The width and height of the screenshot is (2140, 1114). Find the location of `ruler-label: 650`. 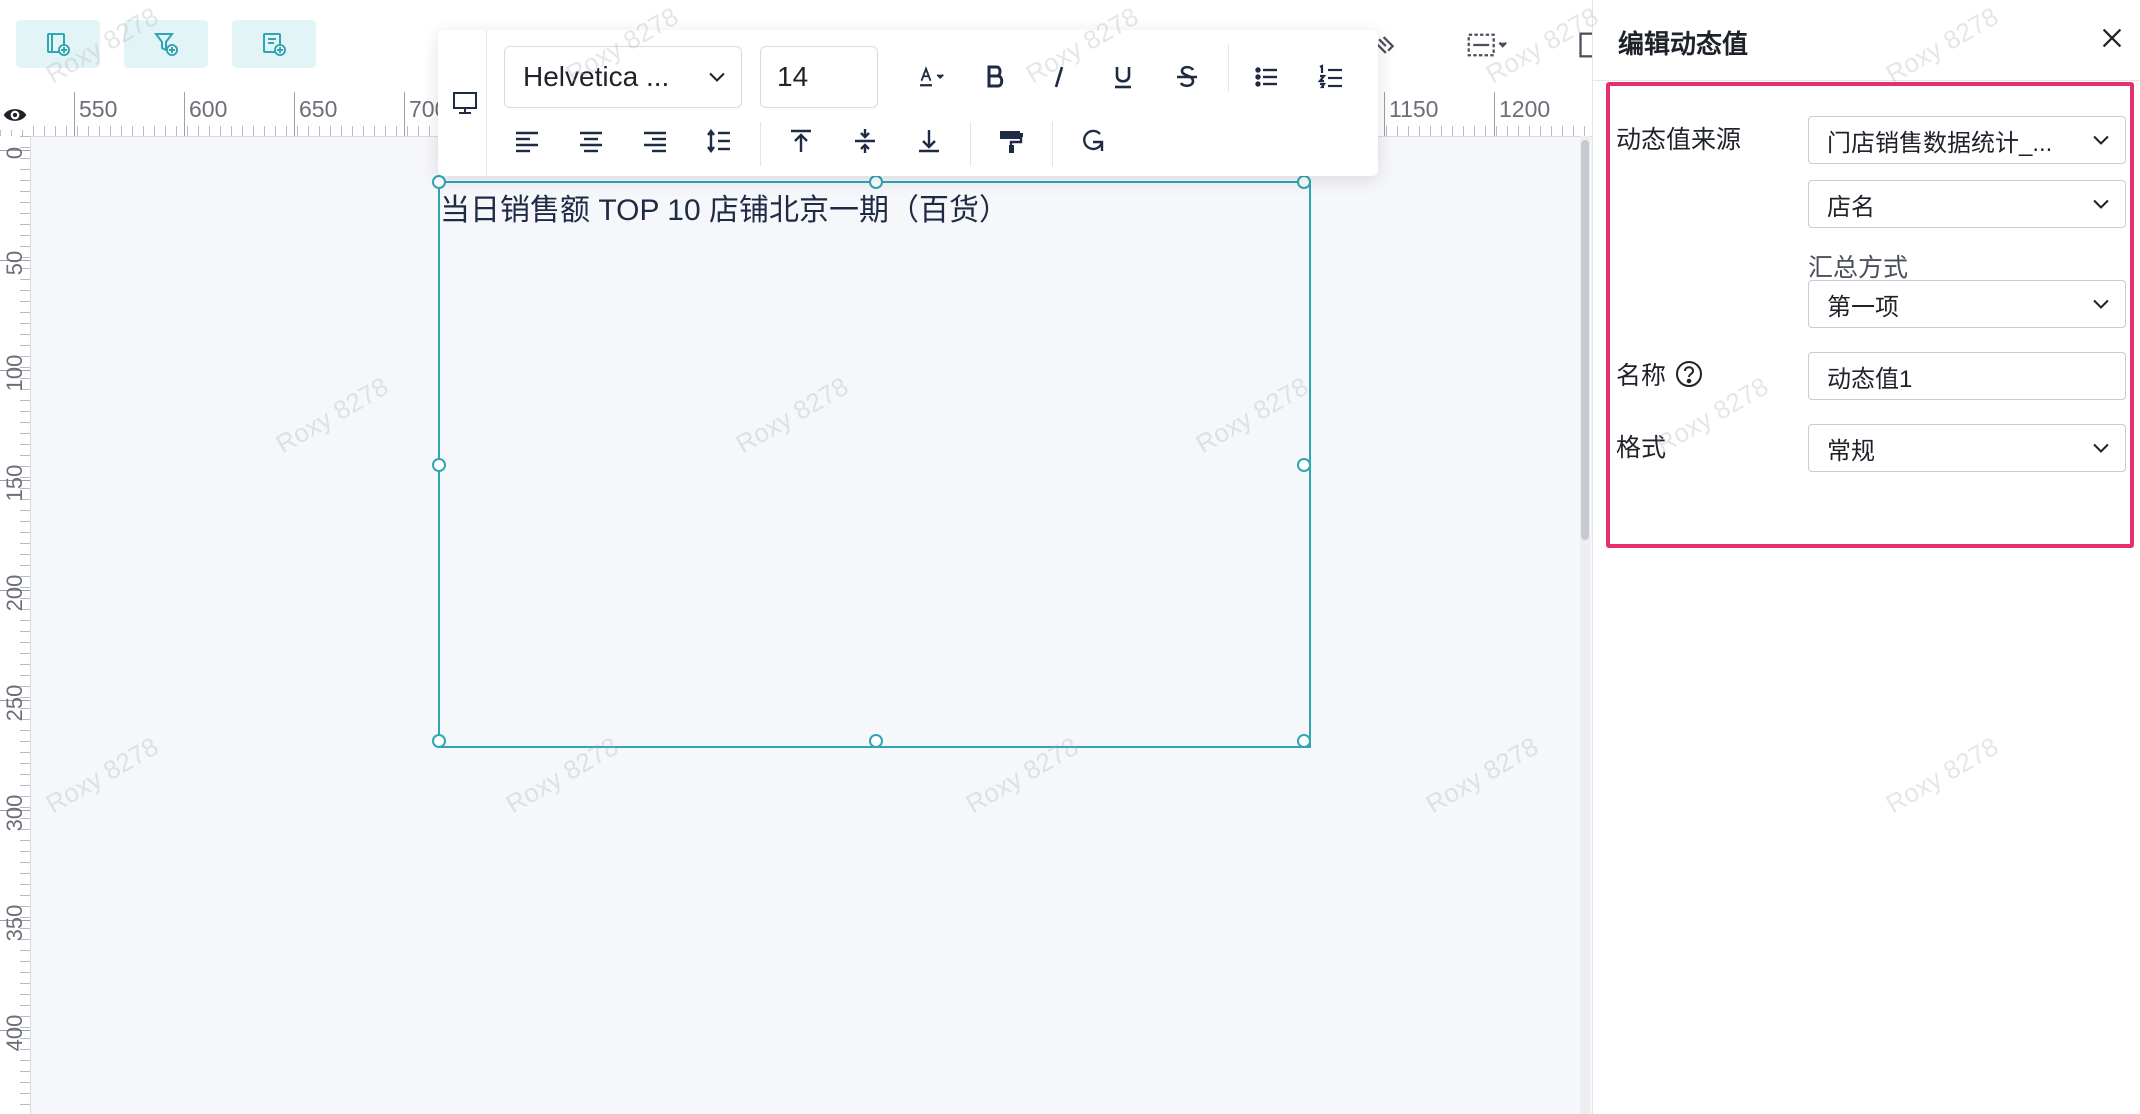

ruler-label: 650 is located at coordinates (318, 109).